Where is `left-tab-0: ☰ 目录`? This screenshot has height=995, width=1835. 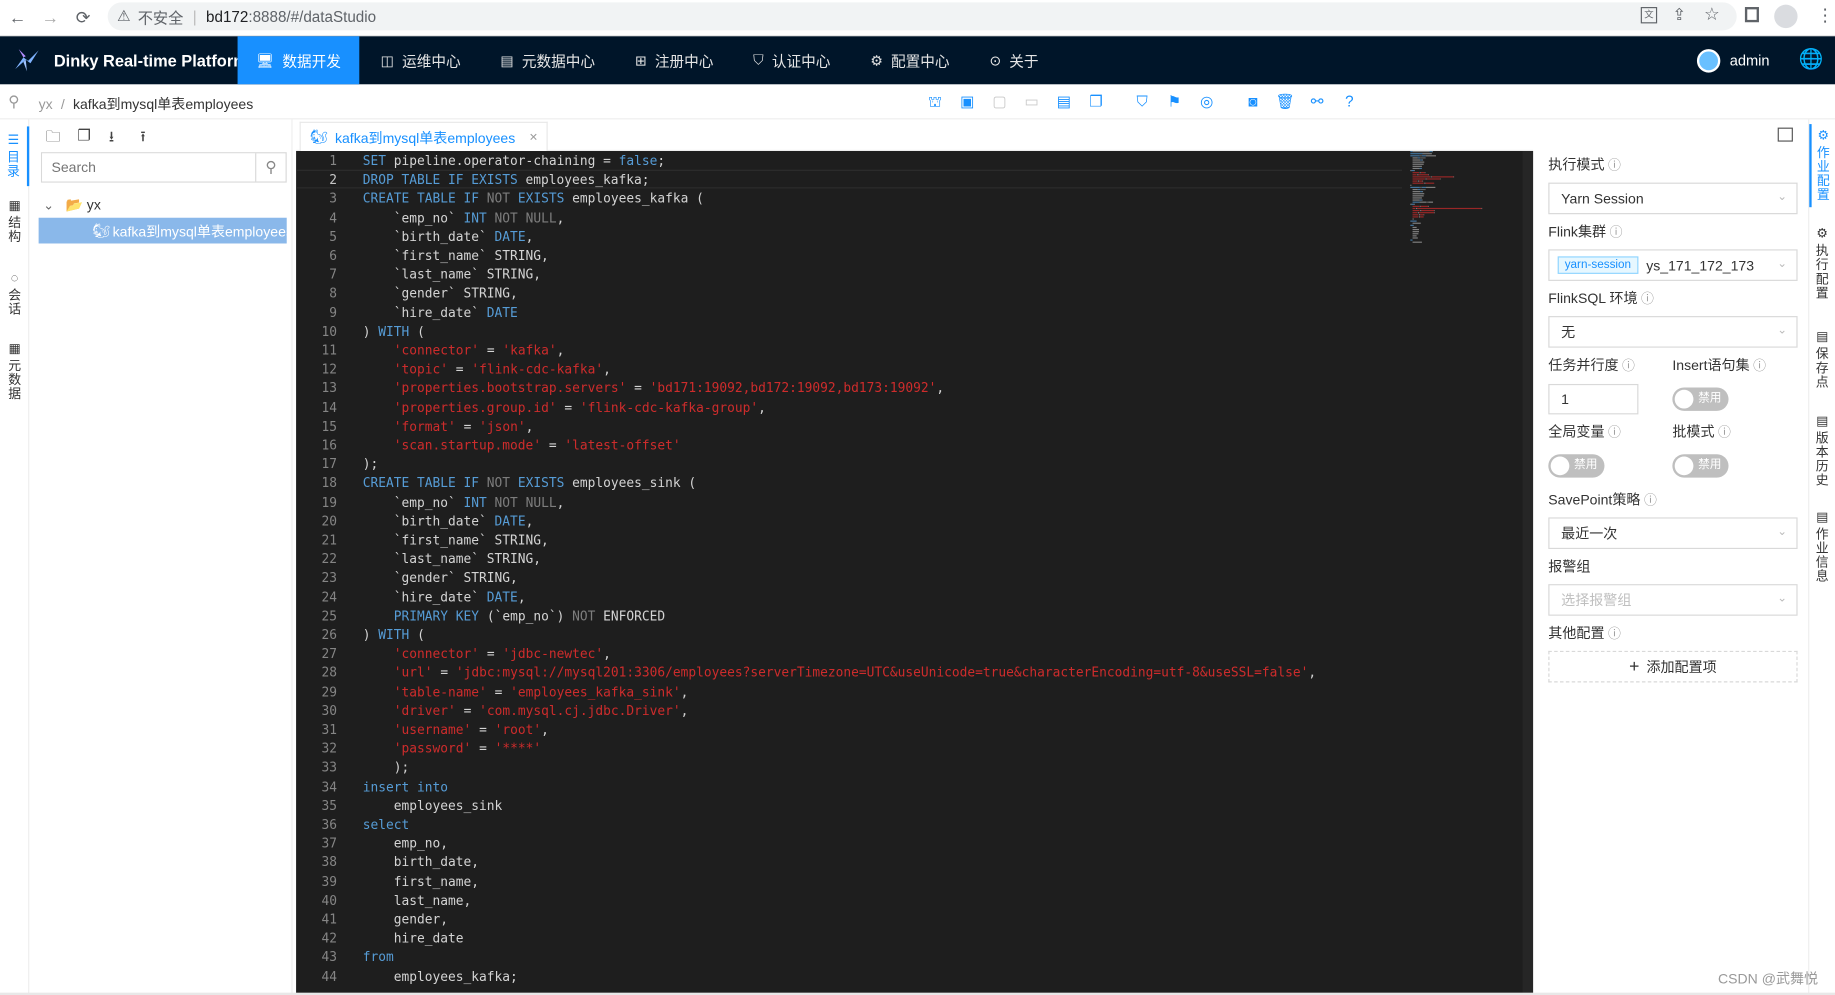 left-tab-0: ☰ 目录 is located at coordinates (15, 156).